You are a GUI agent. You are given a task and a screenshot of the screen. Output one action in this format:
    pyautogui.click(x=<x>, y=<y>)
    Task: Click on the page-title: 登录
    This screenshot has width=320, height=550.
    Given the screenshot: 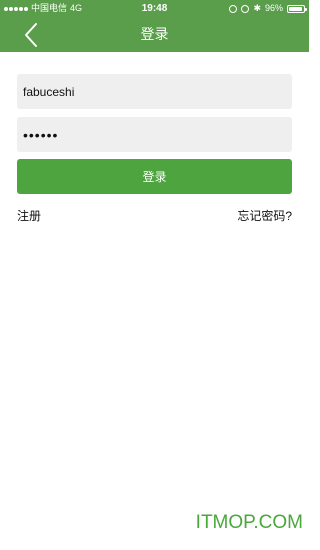 What is the action you would take?
    pyautogui.click(x=154, y=34)
    